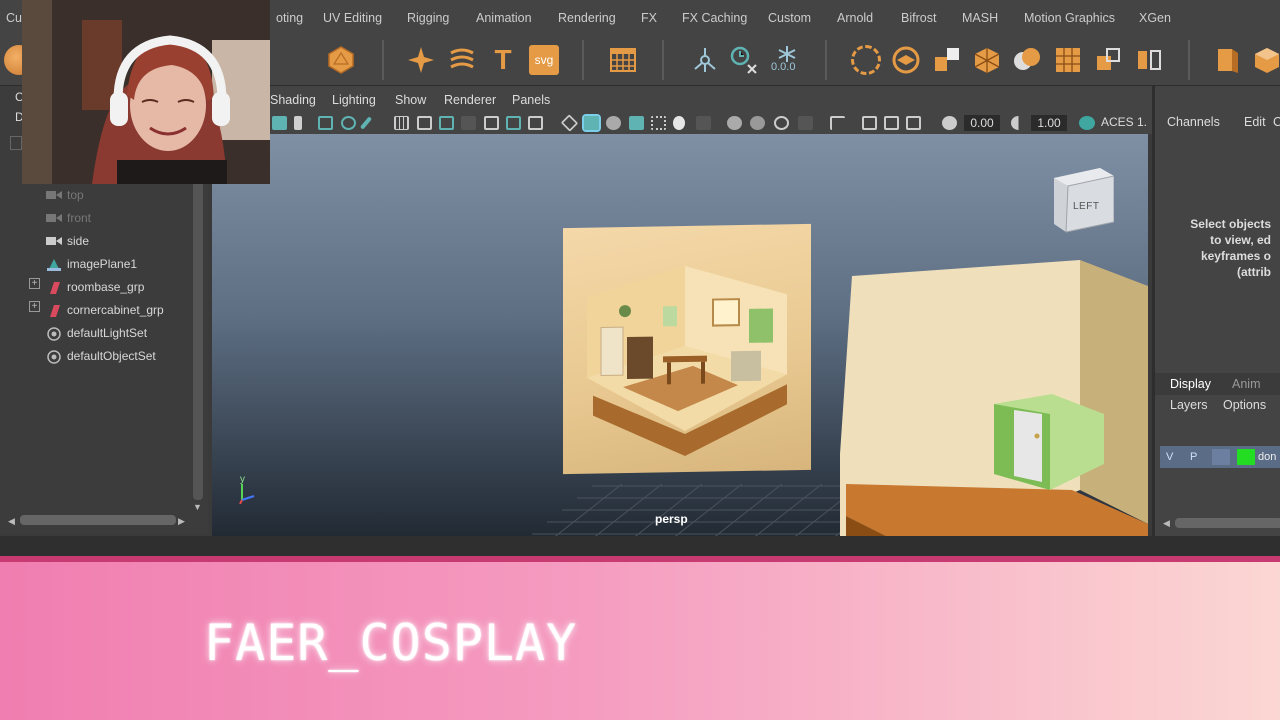  I want to click on lasso-icon, so click(866, 60).